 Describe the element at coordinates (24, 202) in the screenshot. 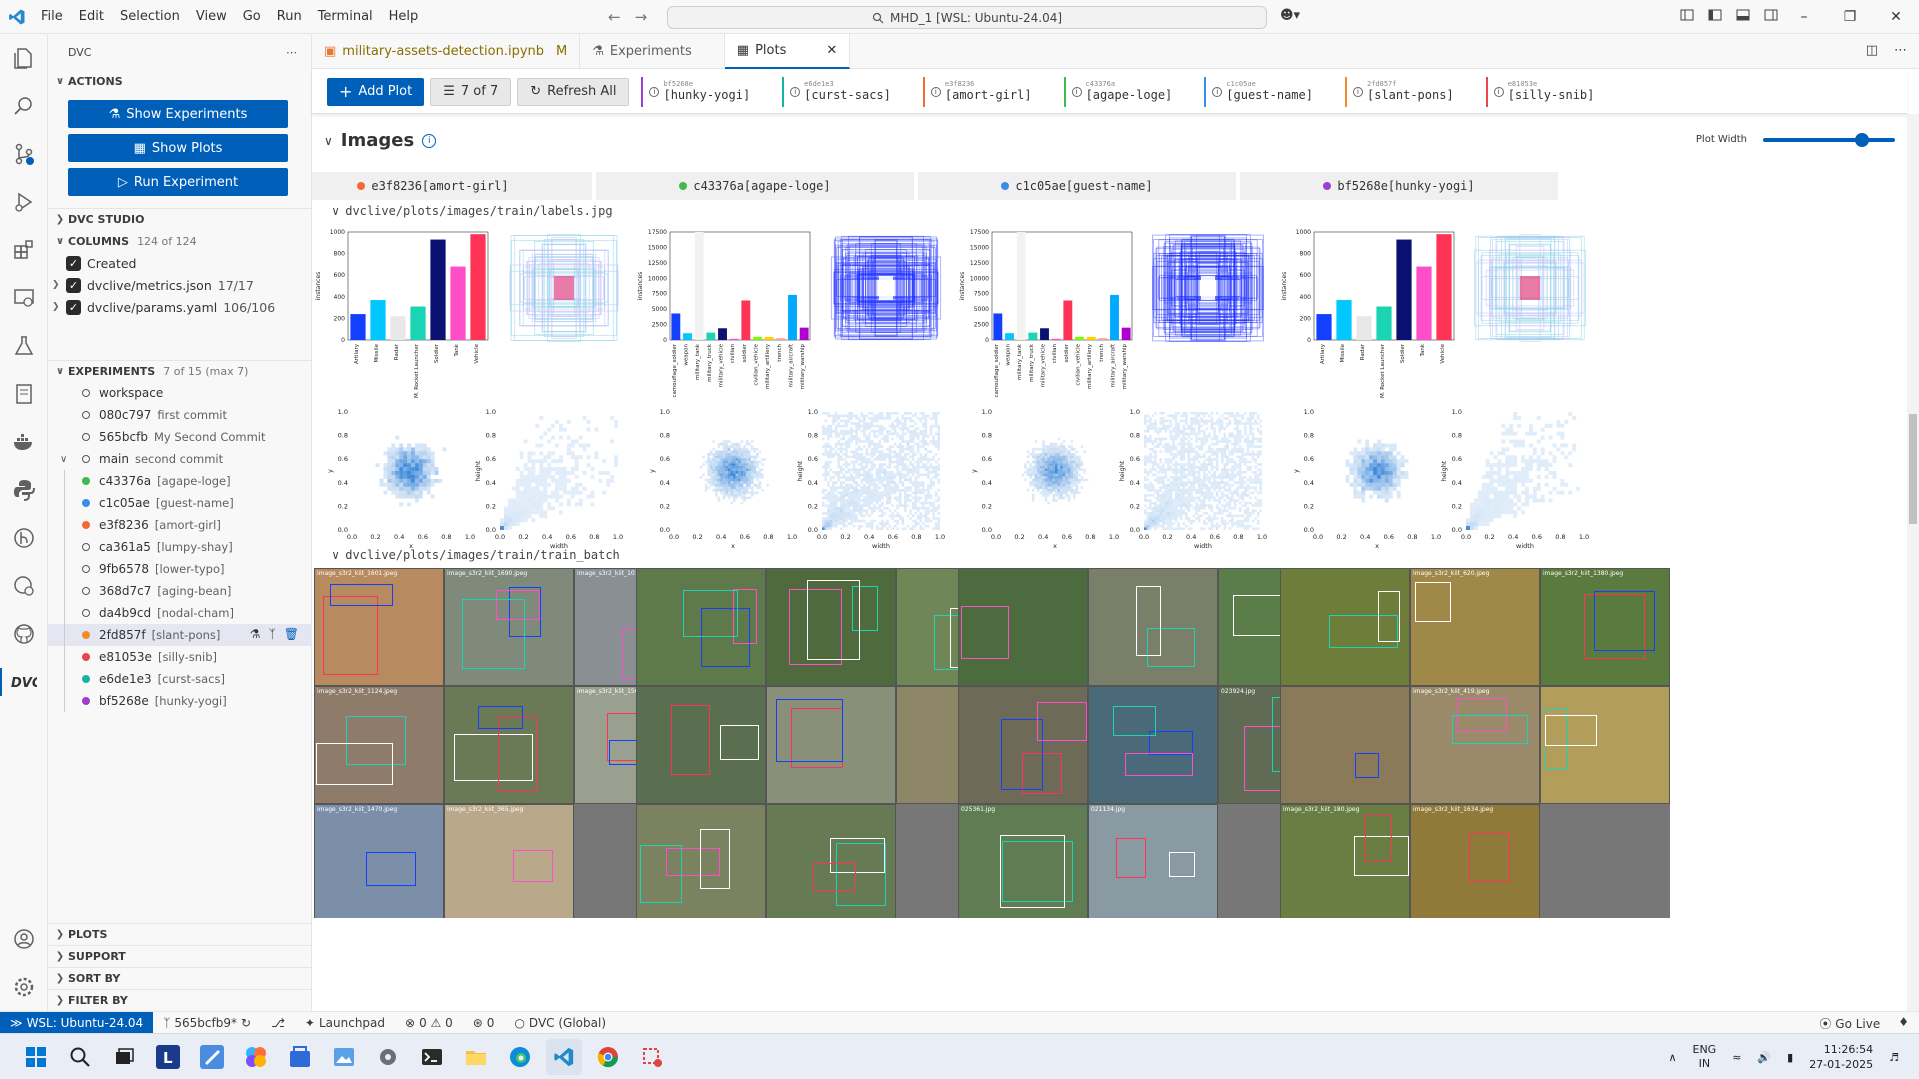

I see `run-debug-icon` at that location.